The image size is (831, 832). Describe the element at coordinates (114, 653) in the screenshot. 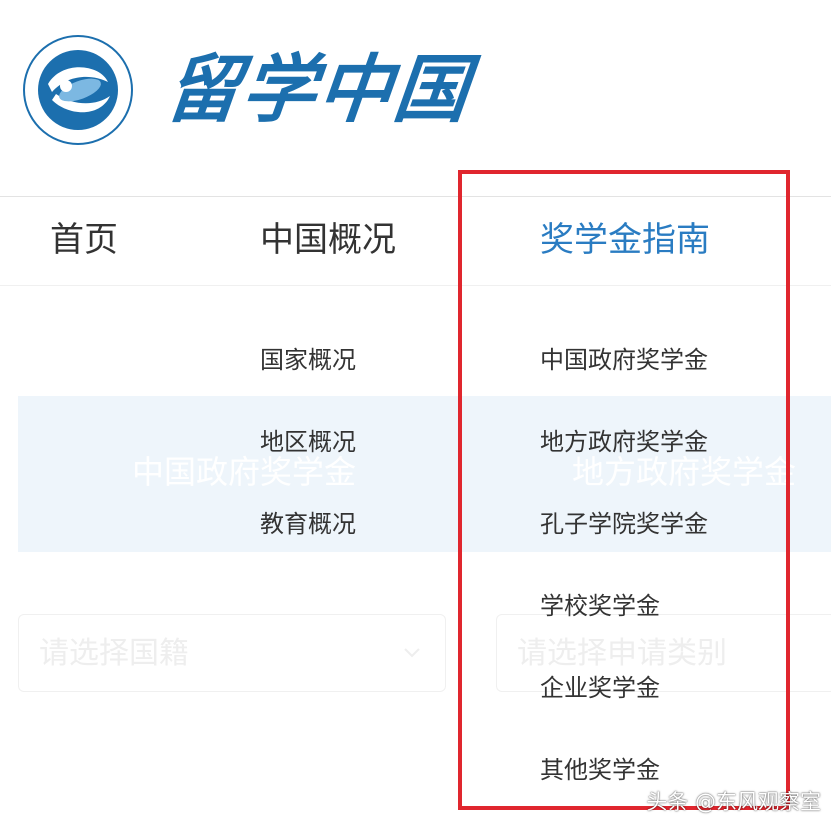

I see `nationality-select-placeholder: 请选择国籍` at that location.